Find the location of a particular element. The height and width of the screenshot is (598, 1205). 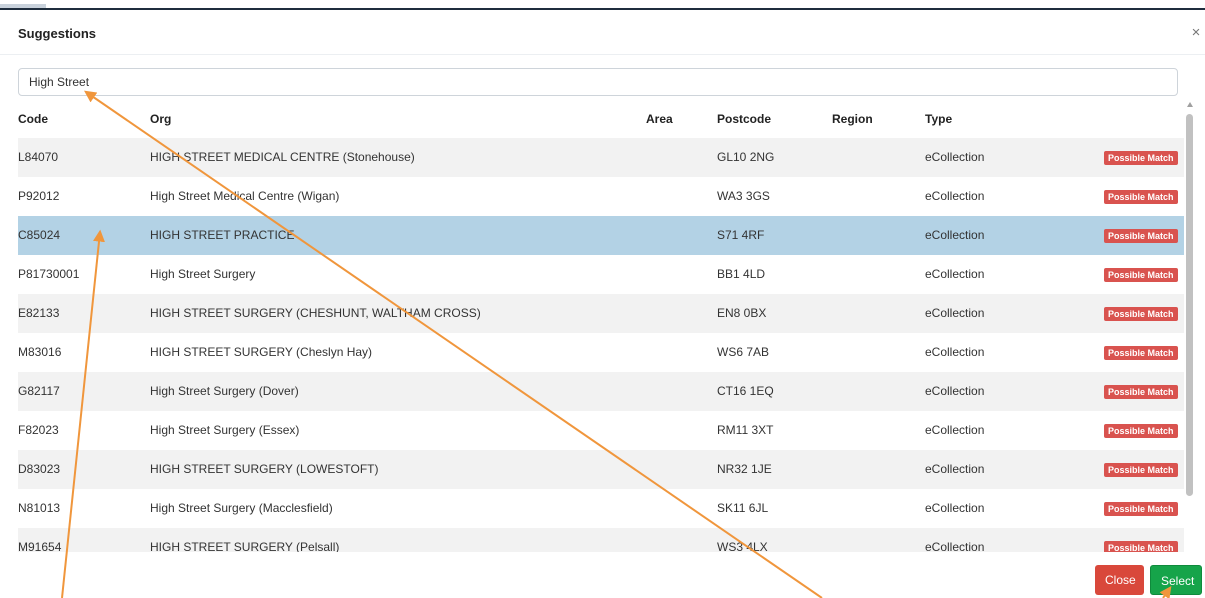

column-header-area: Area is located at coordinates (659, 119).